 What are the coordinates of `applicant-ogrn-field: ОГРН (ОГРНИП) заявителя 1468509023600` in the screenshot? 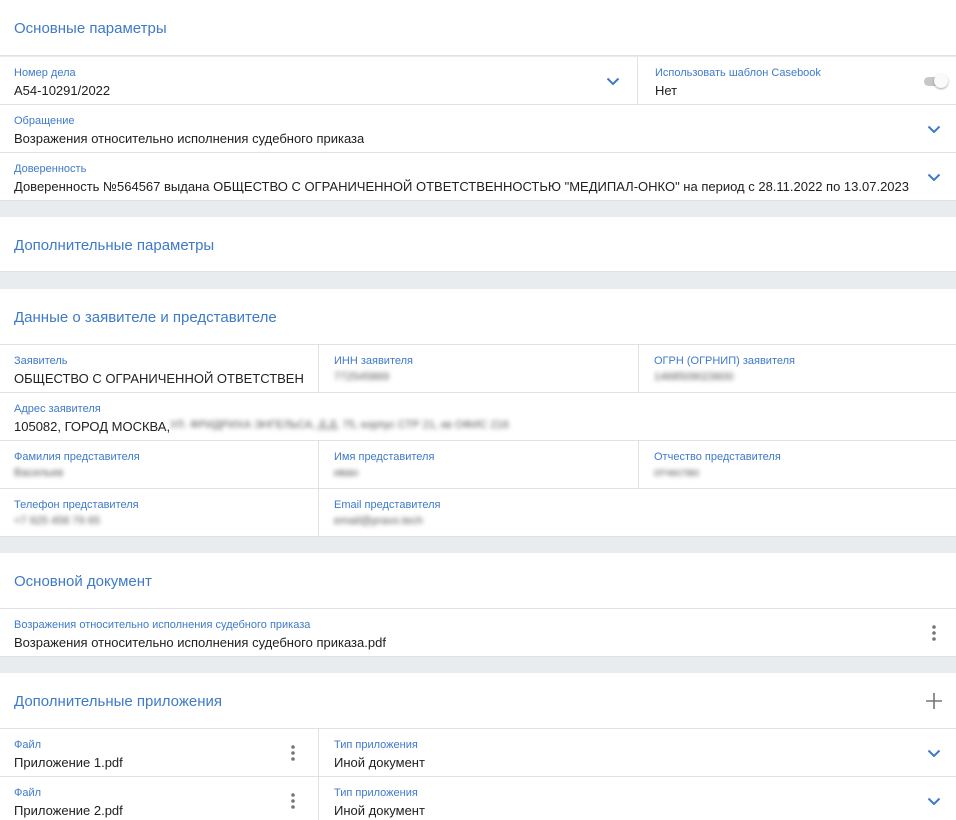 It's located at (797, 369).